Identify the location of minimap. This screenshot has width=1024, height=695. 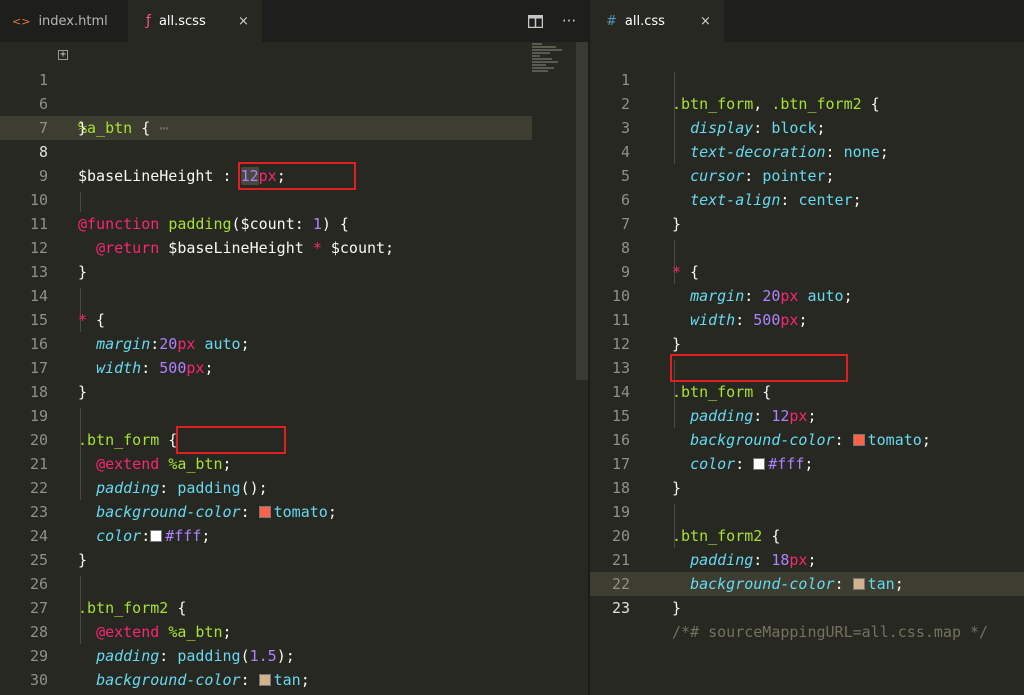
(552, 72).